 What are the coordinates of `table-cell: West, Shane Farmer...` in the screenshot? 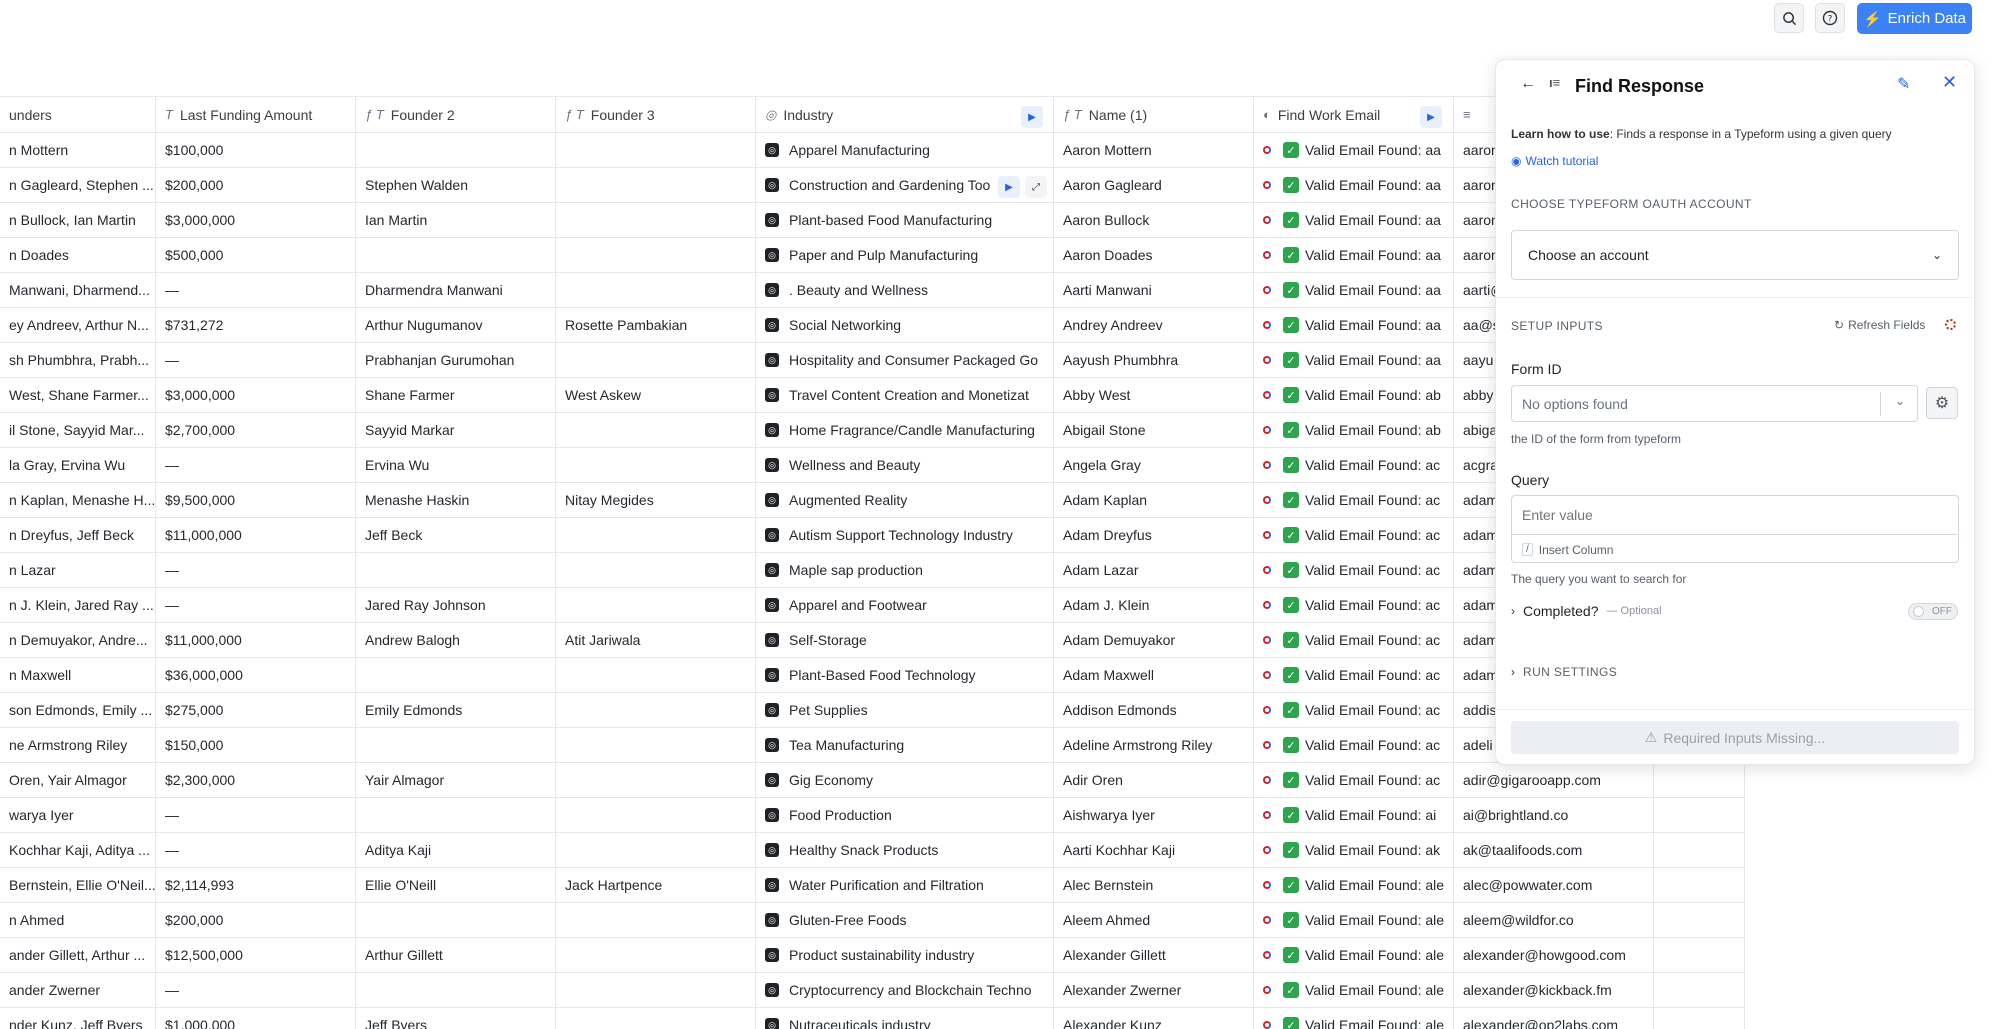 It's located at (78, 395).